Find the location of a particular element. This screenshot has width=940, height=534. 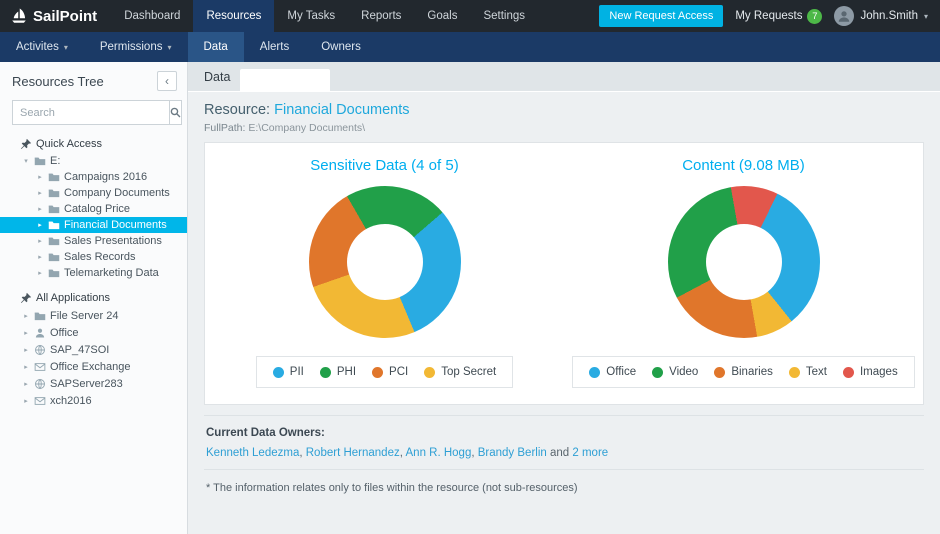

sensitive-data-donut is located at coordinates (384, 262).